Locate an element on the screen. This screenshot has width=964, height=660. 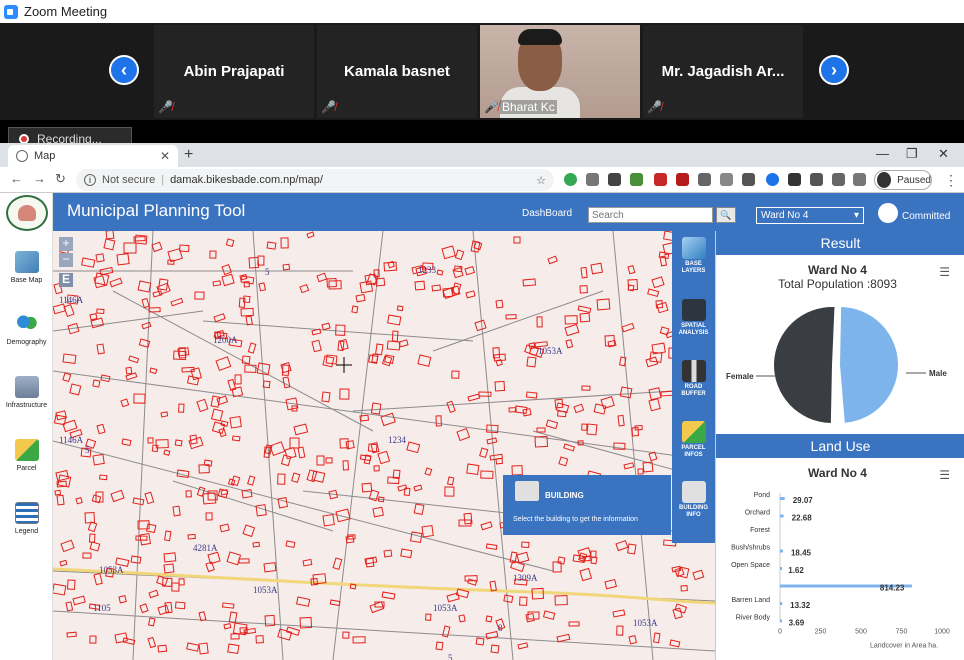
participant-tile: Kamala basnet 🎤̸ is located at coordinates (397, 71).